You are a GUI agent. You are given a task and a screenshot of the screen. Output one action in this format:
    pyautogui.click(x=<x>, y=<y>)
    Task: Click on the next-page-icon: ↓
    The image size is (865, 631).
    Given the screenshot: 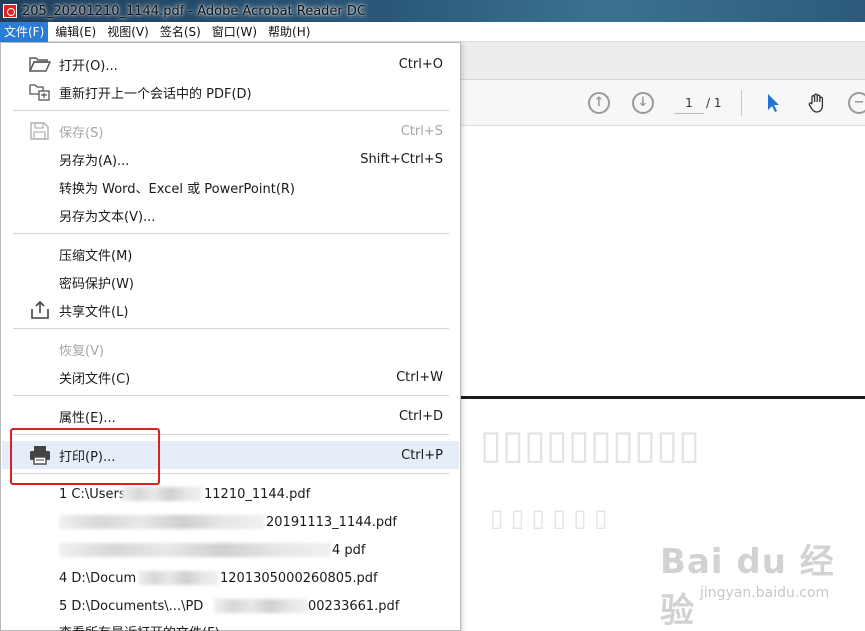 What is the action you would take?
    pyautogui.click(x=643, y=103)
    